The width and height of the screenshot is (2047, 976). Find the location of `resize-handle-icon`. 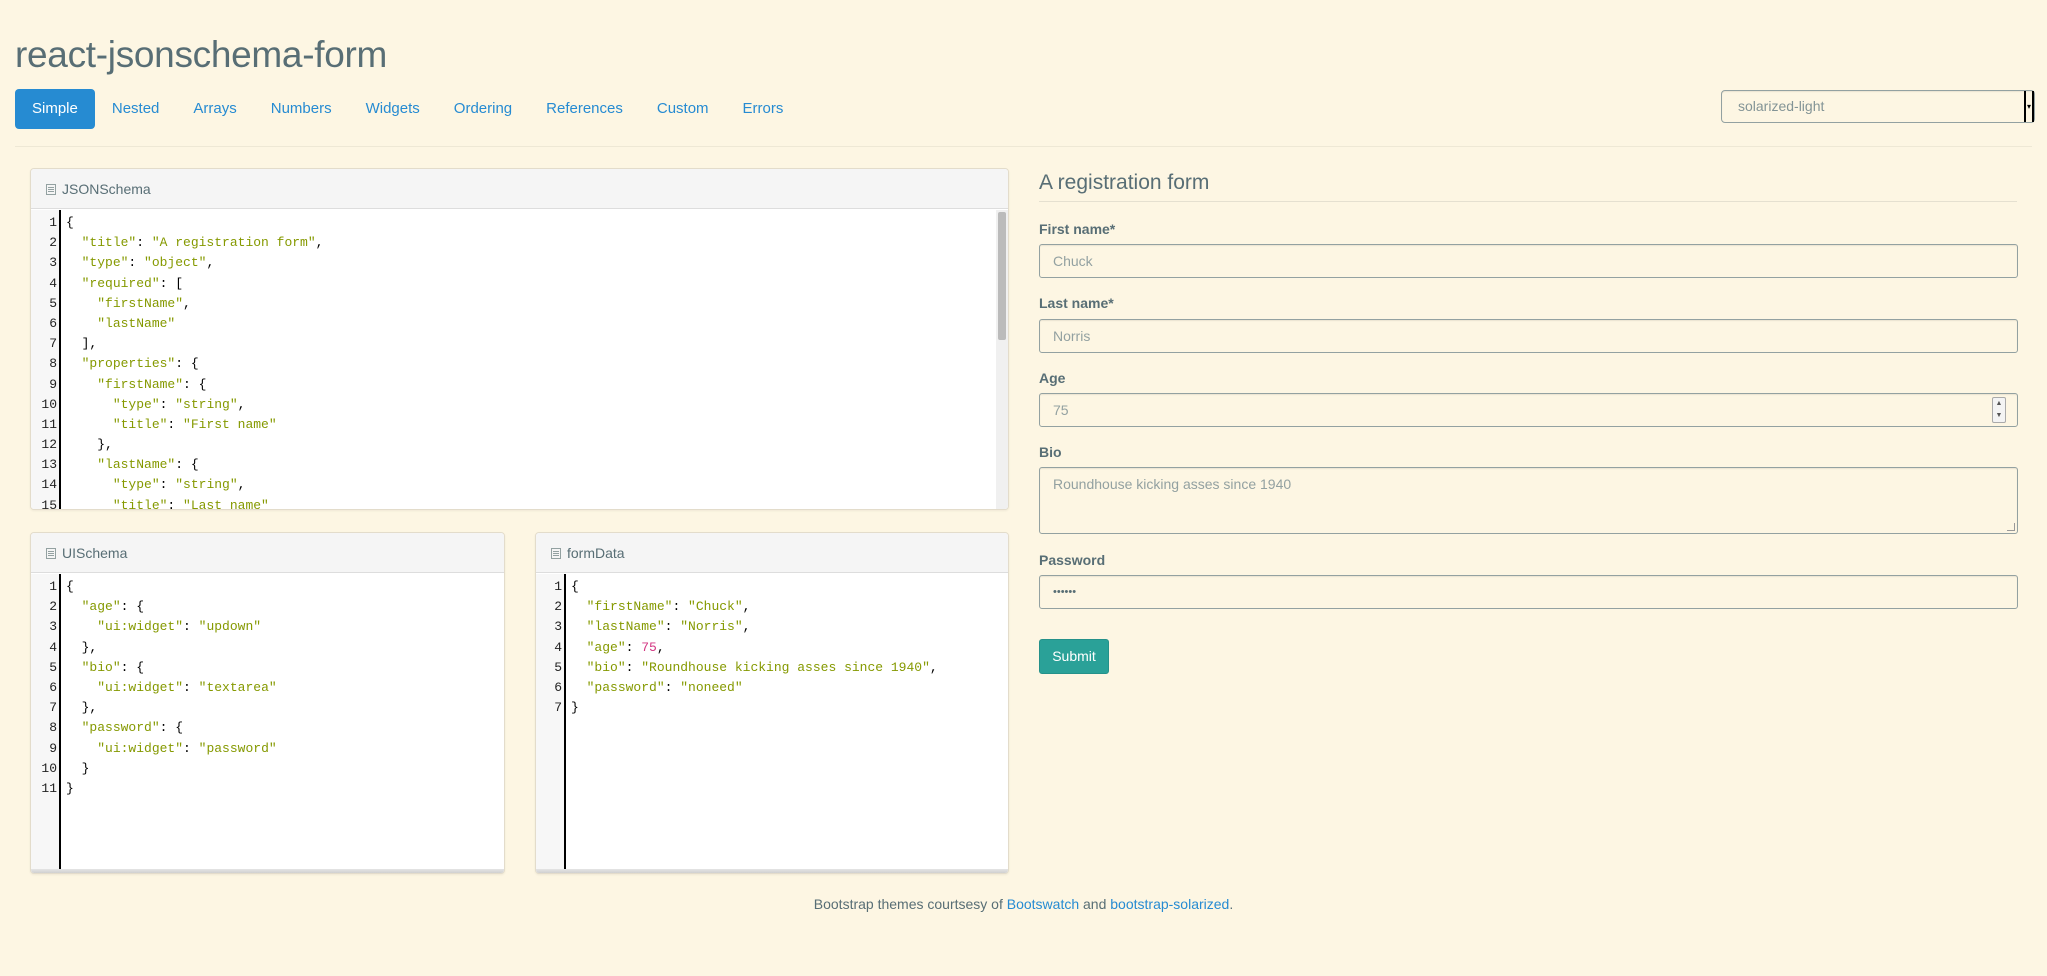

resize-handle-icon is located at coordinates (2011, 527).